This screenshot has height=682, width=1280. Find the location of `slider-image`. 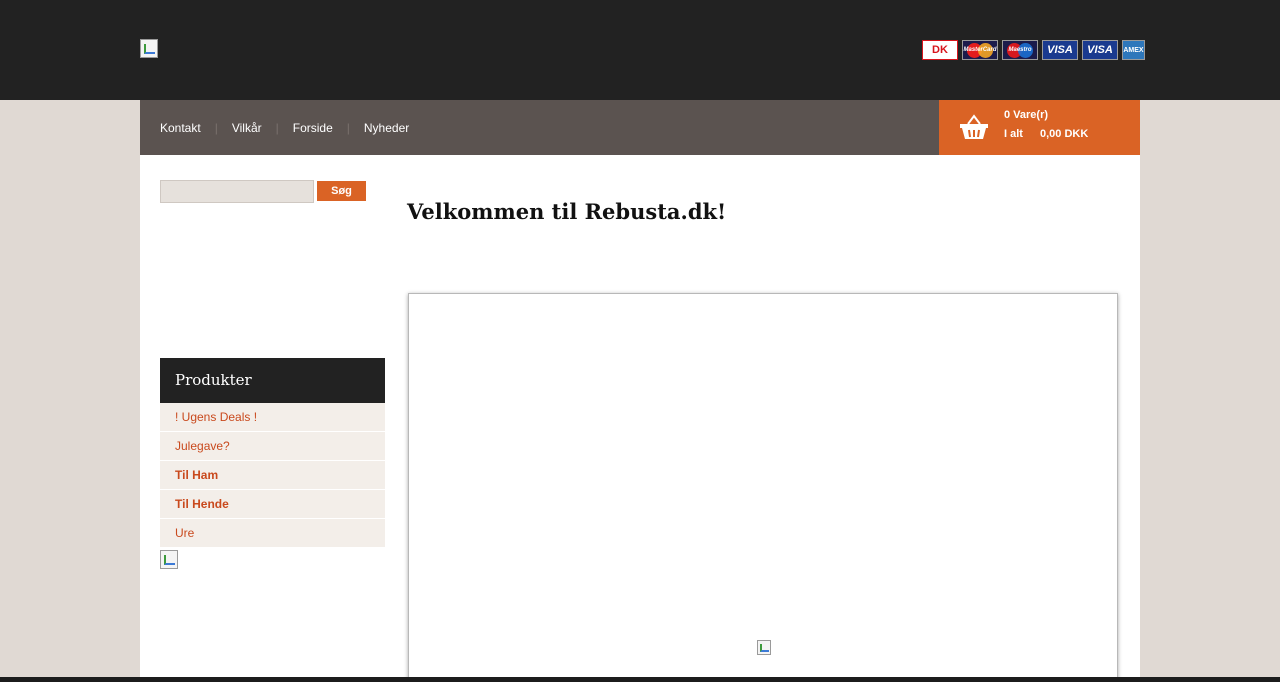

slider-image is located at coordinates (764, 647).